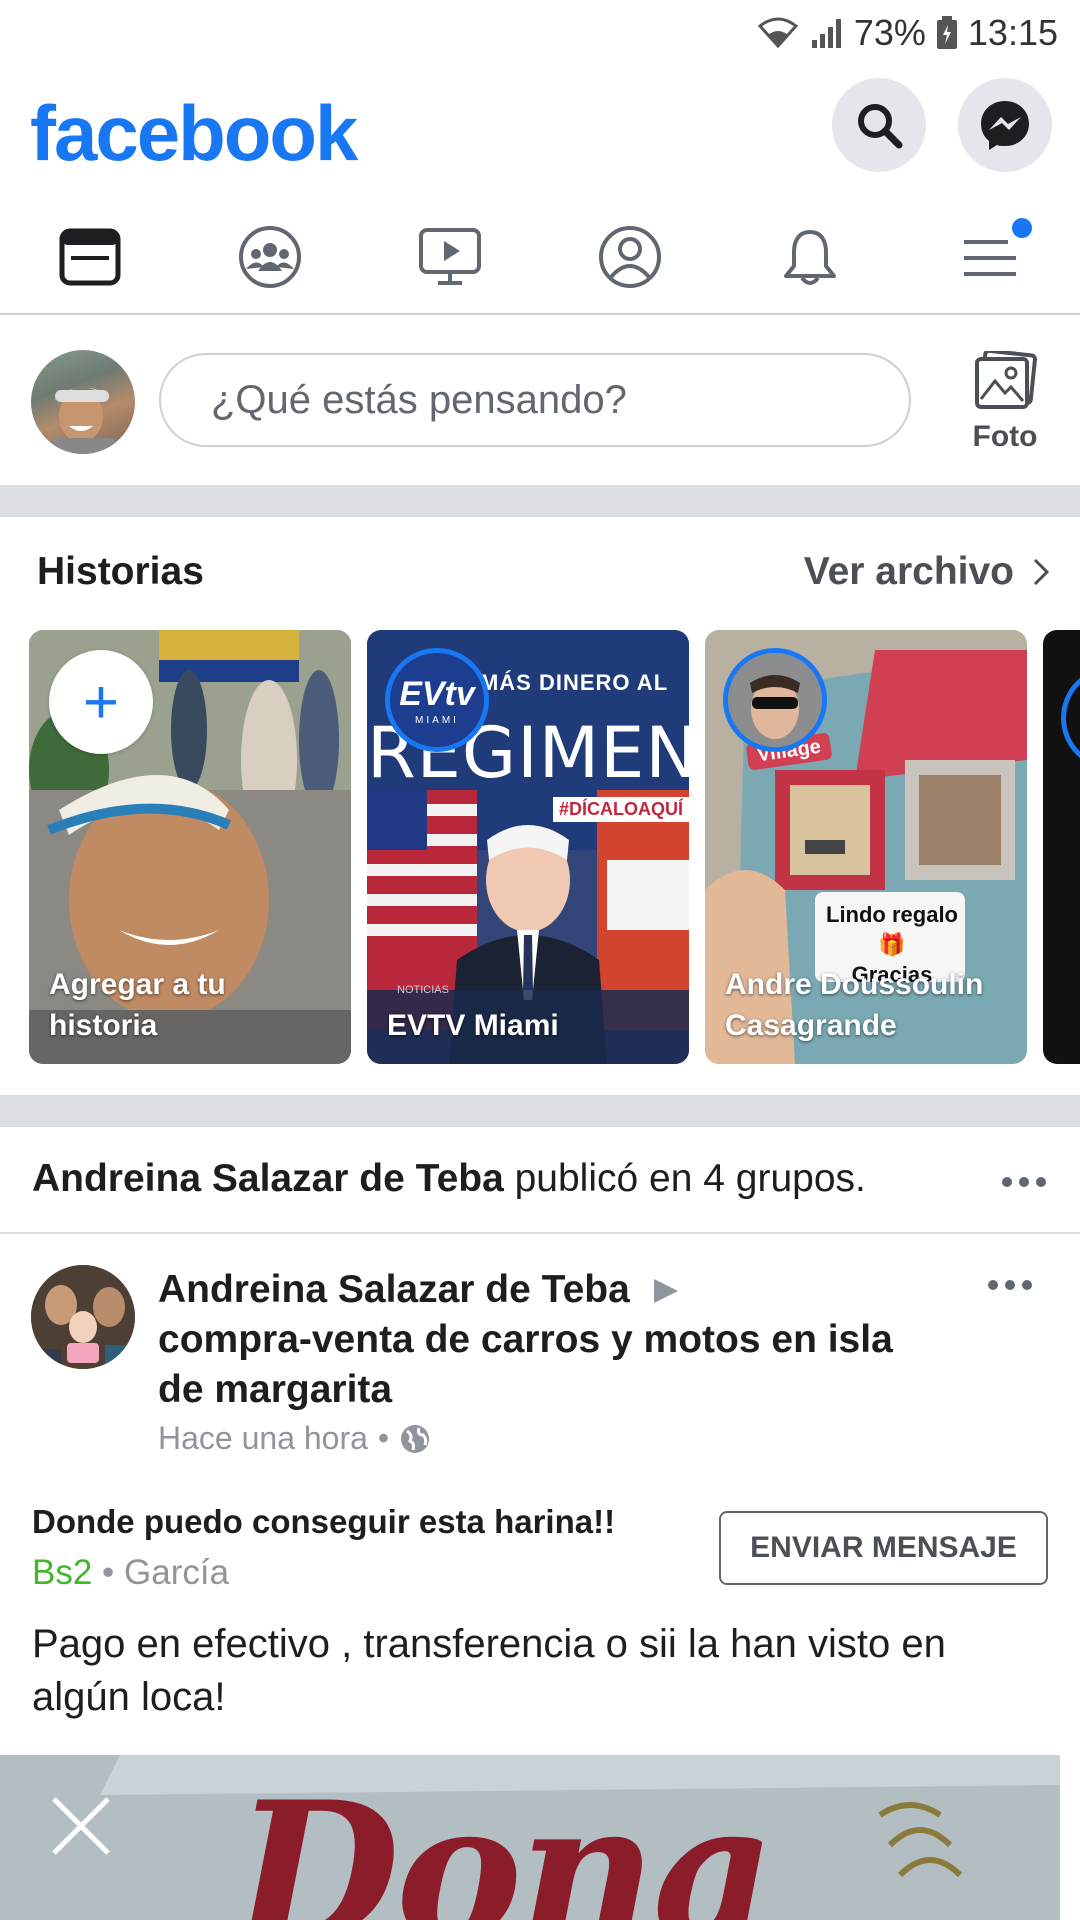 The image size is (1080, 1920). I want to click on search-button, so click(879, 125).